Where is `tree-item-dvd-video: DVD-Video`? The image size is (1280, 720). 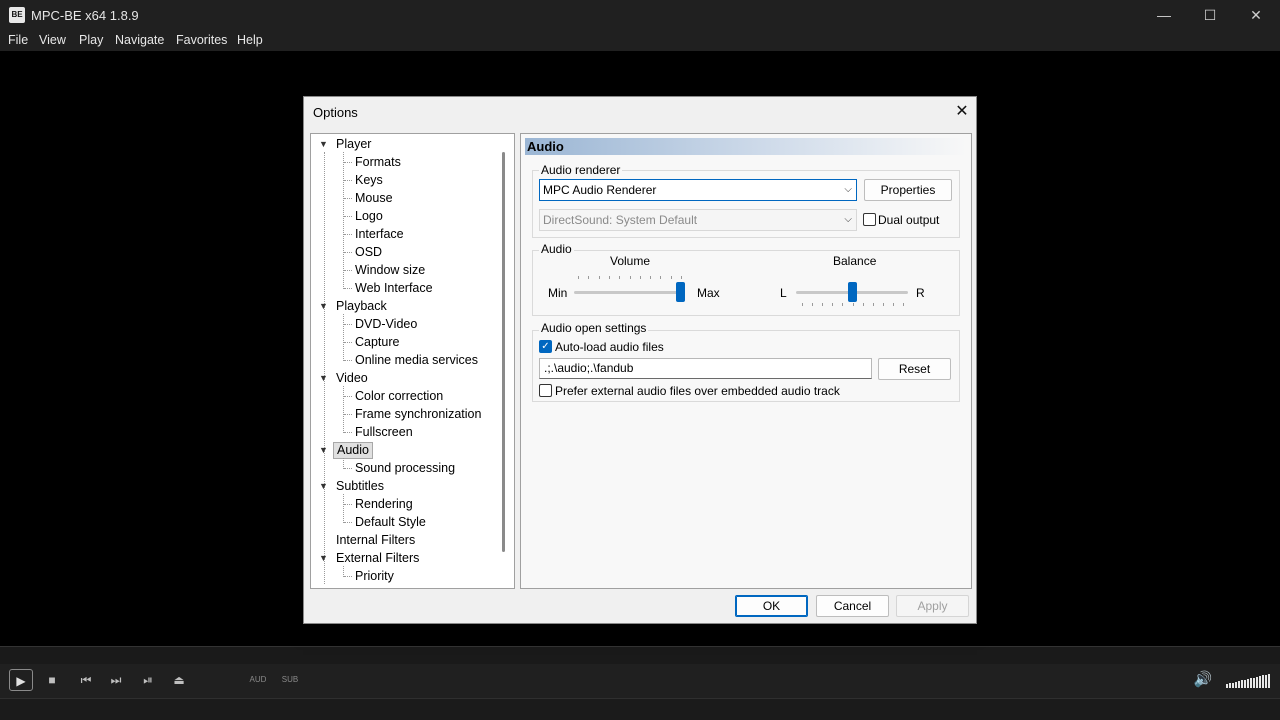 tree-item-dvd-video: DVD-Video is located at coordinates (386, 324).